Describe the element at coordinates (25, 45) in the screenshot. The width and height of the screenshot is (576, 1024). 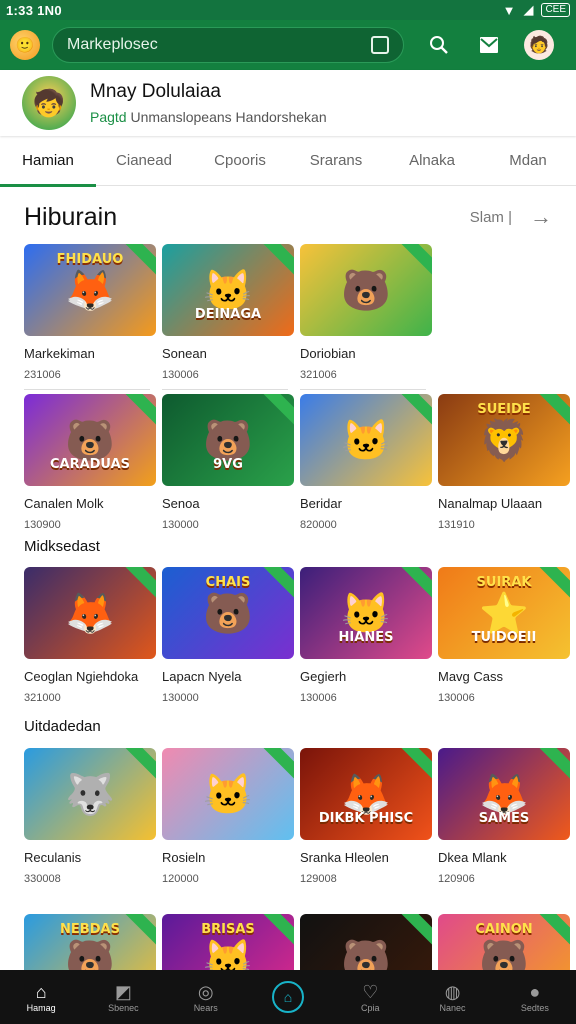
I see `app-logo-icon: 🙂` at that location.